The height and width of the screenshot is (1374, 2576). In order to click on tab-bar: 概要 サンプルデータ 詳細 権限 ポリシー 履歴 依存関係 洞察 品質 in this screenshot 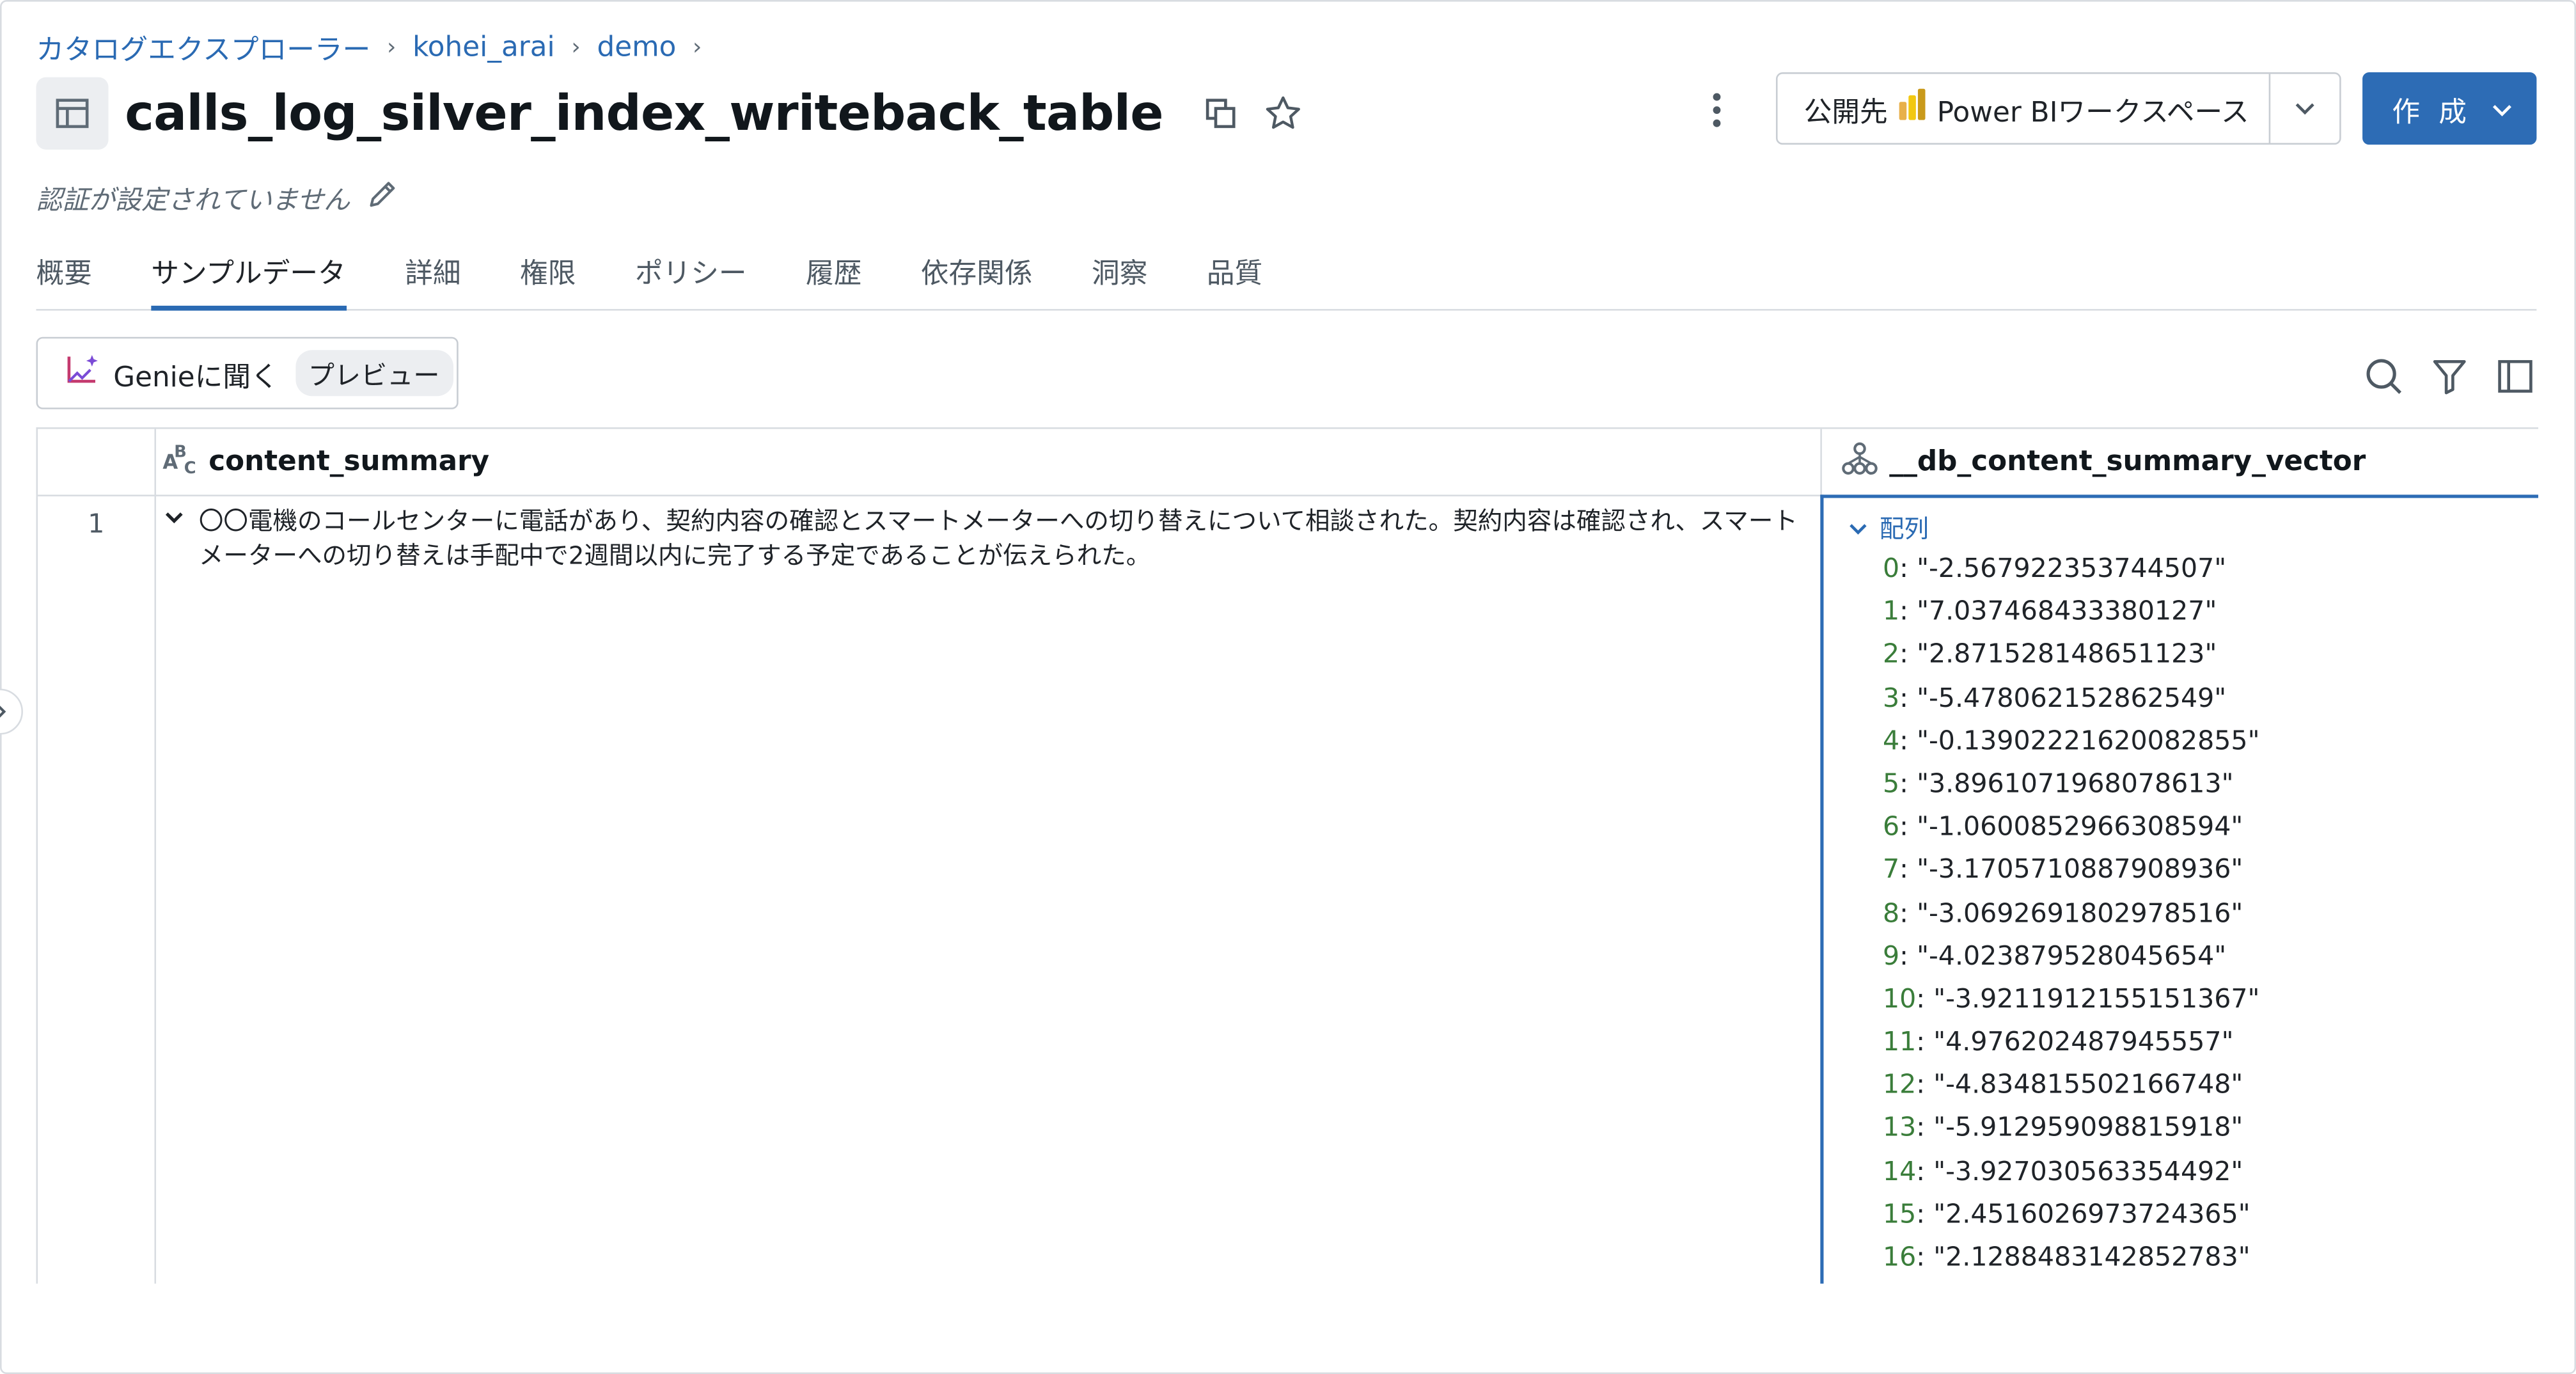, I will do `click(1286, 282)`.